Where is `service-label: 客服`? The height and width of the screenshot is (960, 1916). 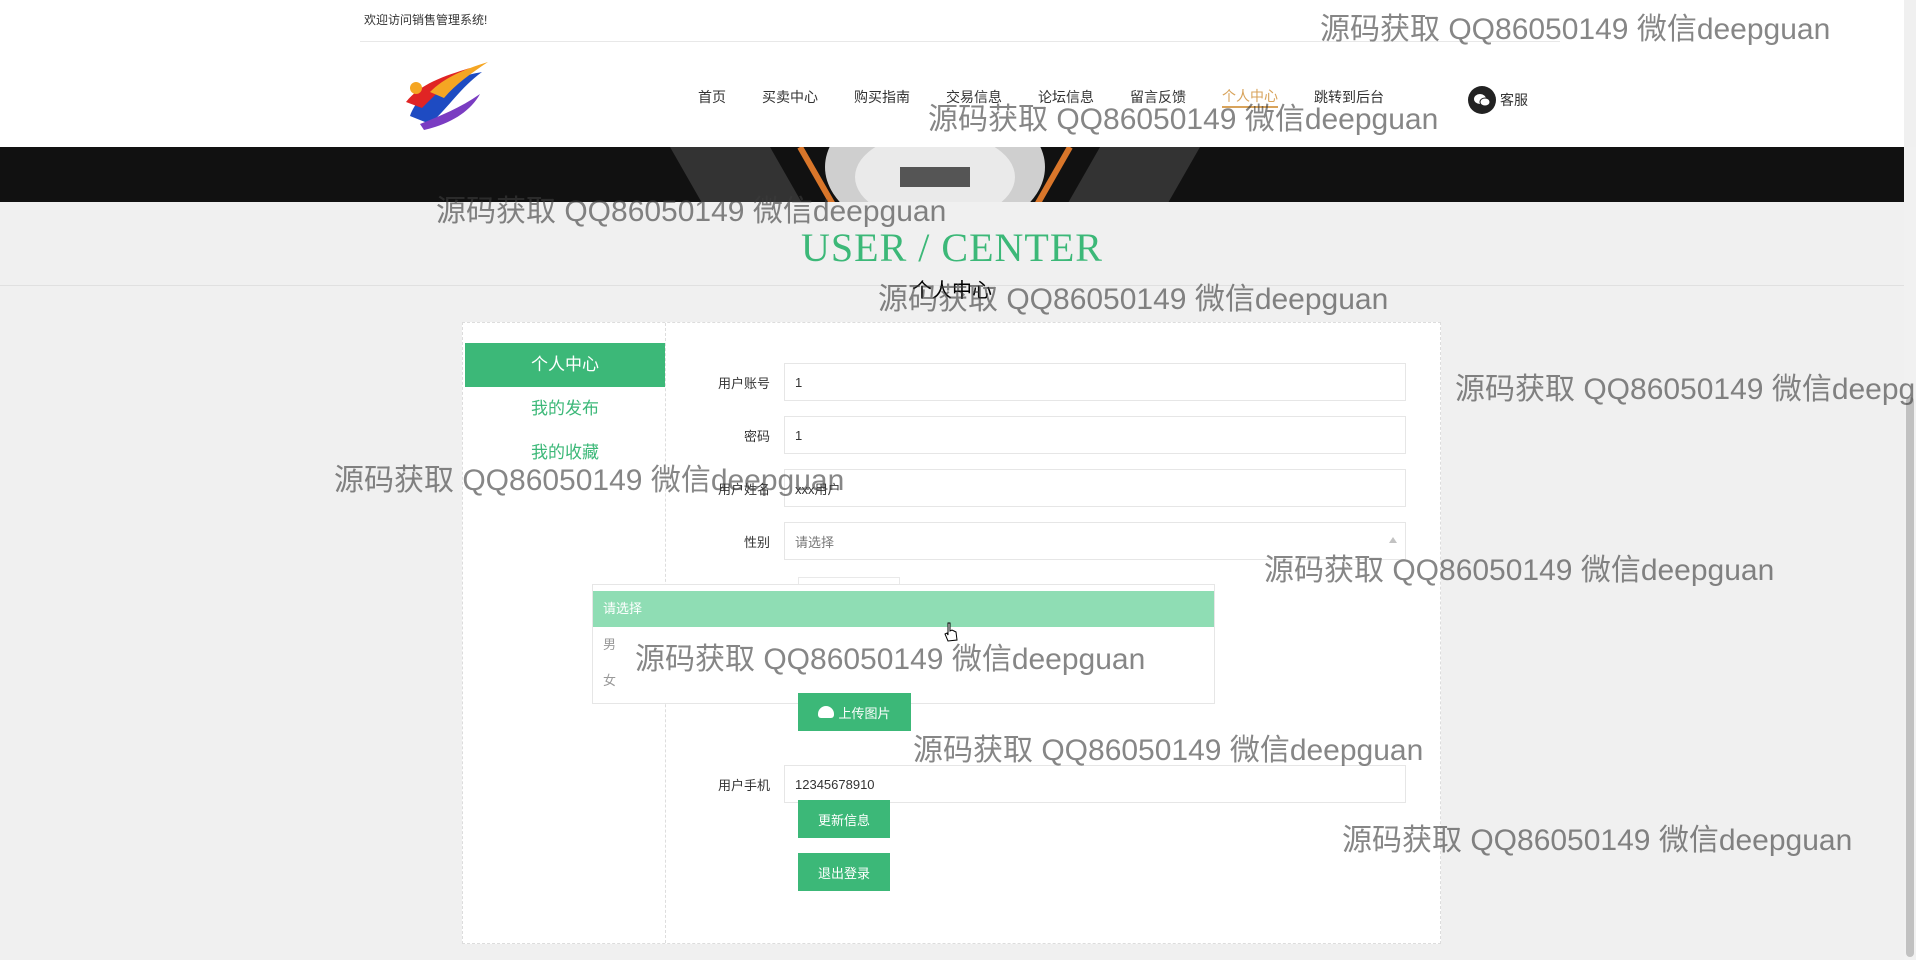
service-label: 客服 is located at coordinates (1514, 100).